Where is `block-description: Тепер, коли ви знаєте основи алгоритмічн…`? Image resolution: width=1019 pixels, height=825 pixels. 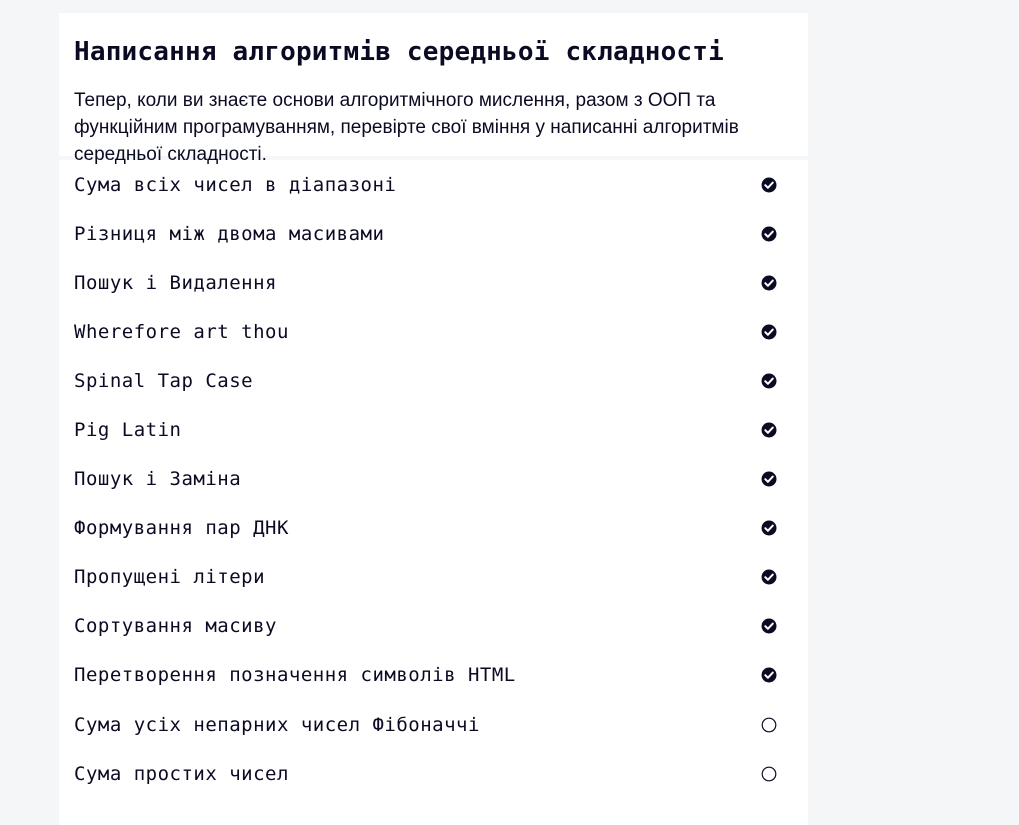 block-description: Тепер, коли ви знаєте основи алгоритмічн… is located at coordinates (406, 127).